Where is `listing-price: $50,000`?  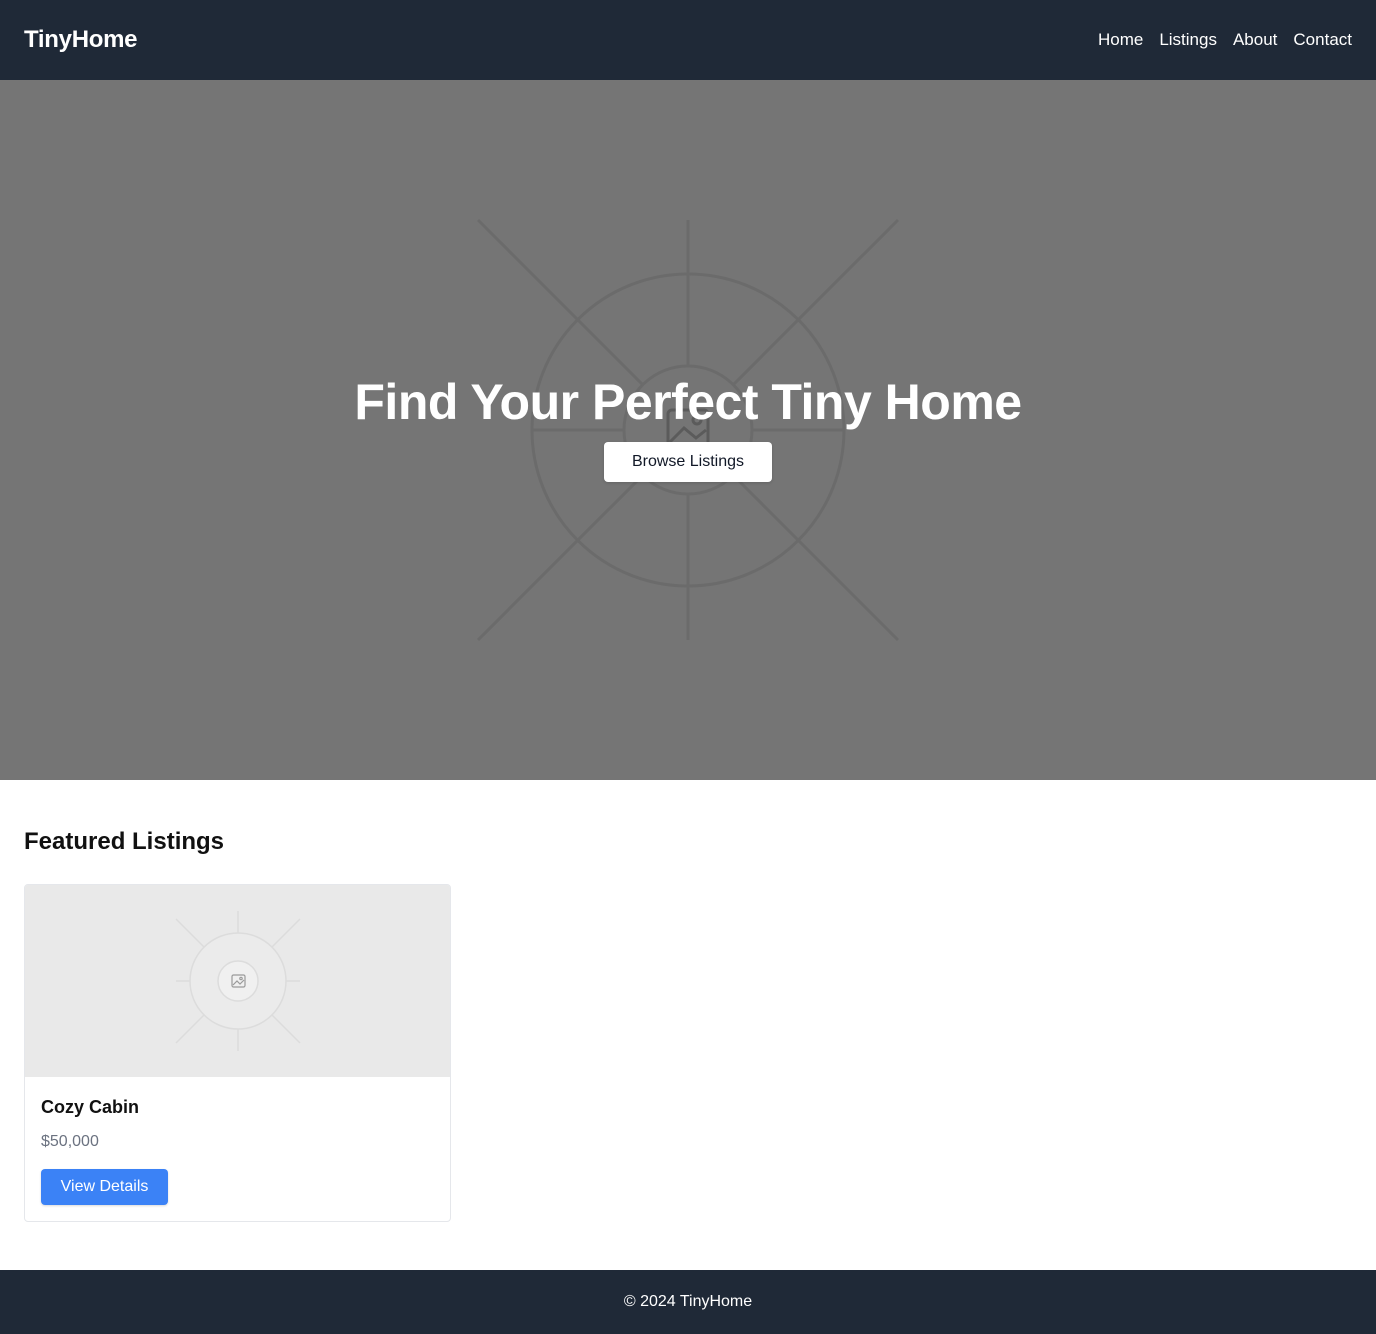
listing-price: $50,000 is located at coordinates (70, 1141).